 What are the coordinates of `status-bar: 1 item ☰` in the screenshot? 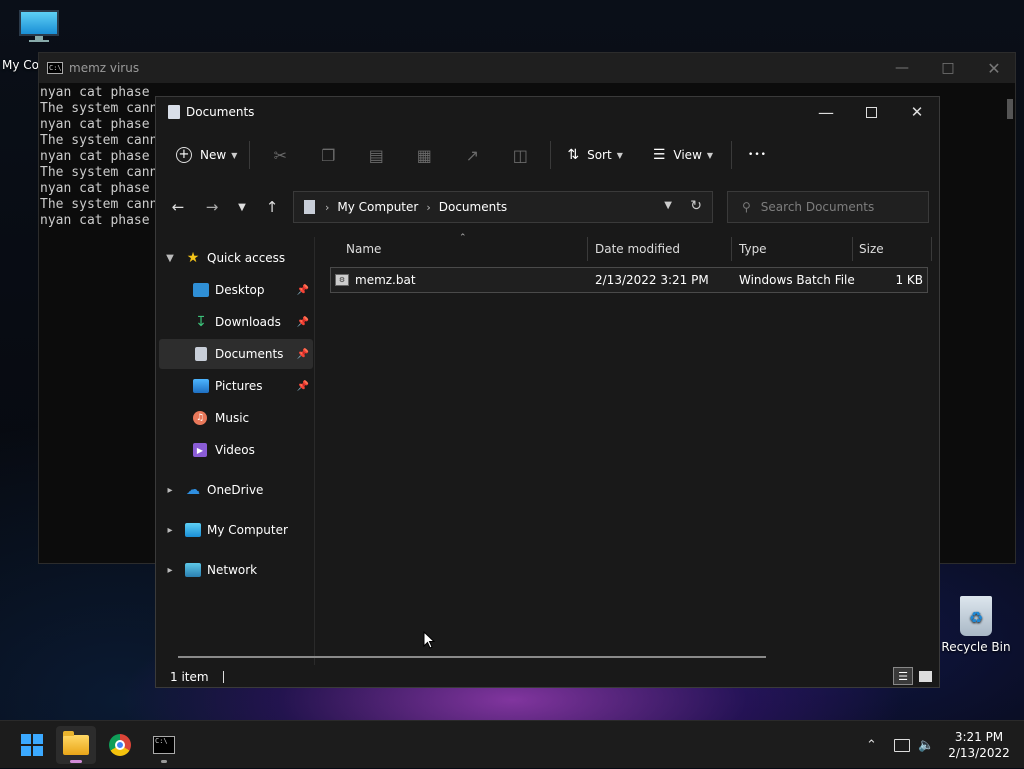 It's located at (547, 677).